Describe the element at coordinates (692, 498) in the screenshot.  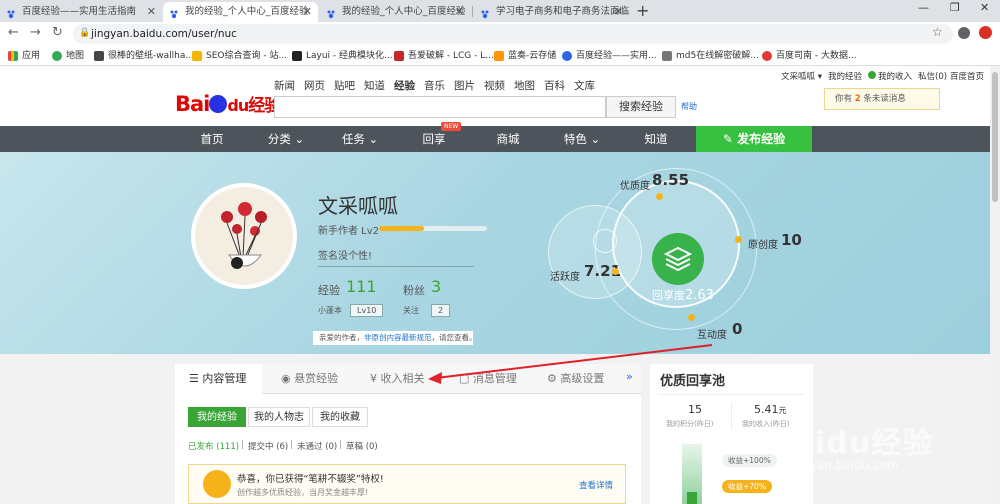
I see `pool-bar-fill` at that location.